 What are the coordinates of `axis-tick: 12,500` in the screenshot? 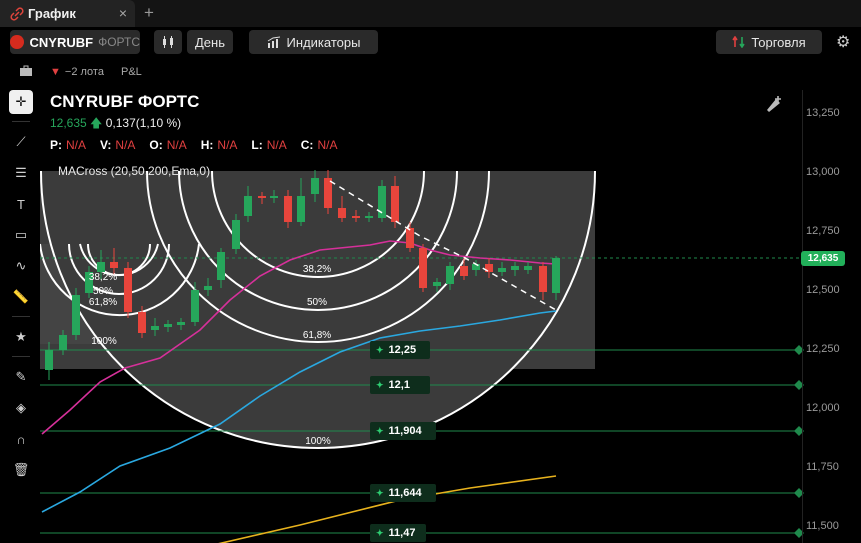 It's located at (823, 290).